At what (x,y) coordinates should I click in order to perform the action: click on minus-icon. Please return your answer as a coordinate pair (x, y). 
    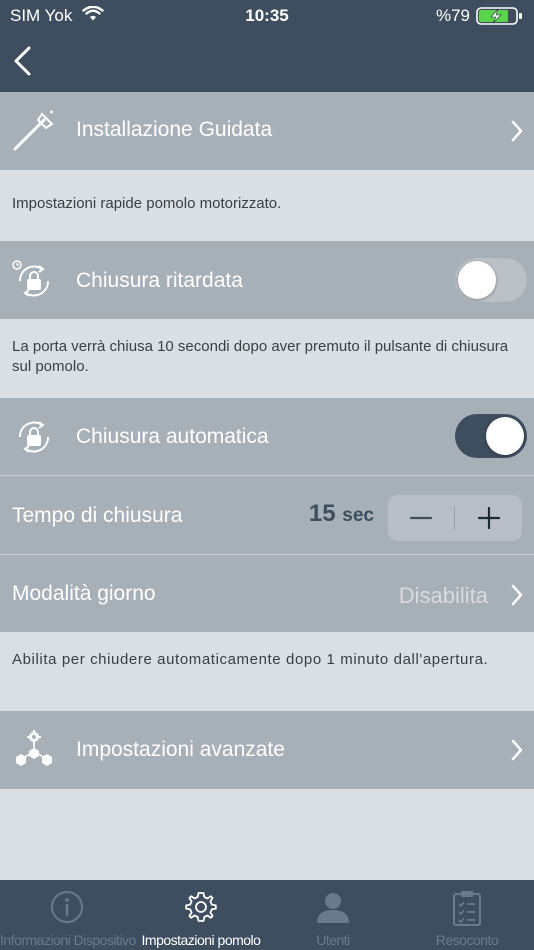
    Looking at the image, I should click on (421, 518).